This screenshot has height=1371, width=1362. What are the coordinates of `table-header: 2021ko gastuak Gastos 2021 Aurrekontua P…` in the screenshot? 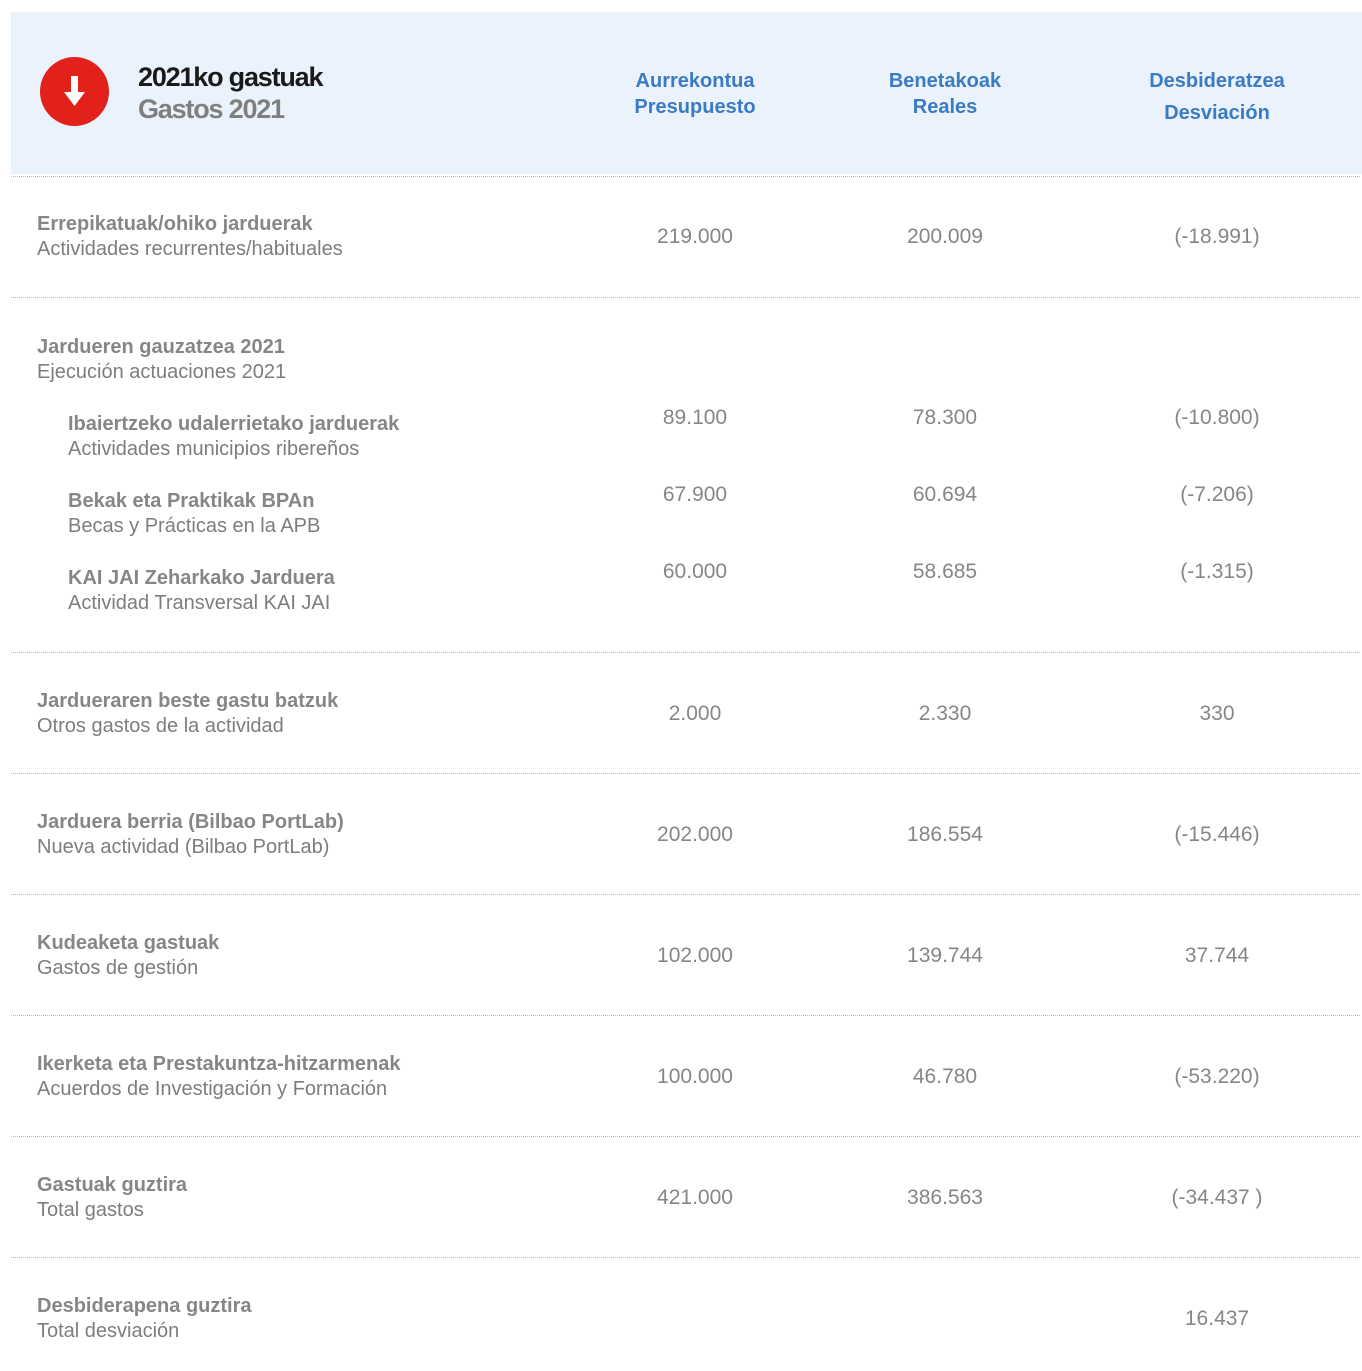 It's located at (686, 93).